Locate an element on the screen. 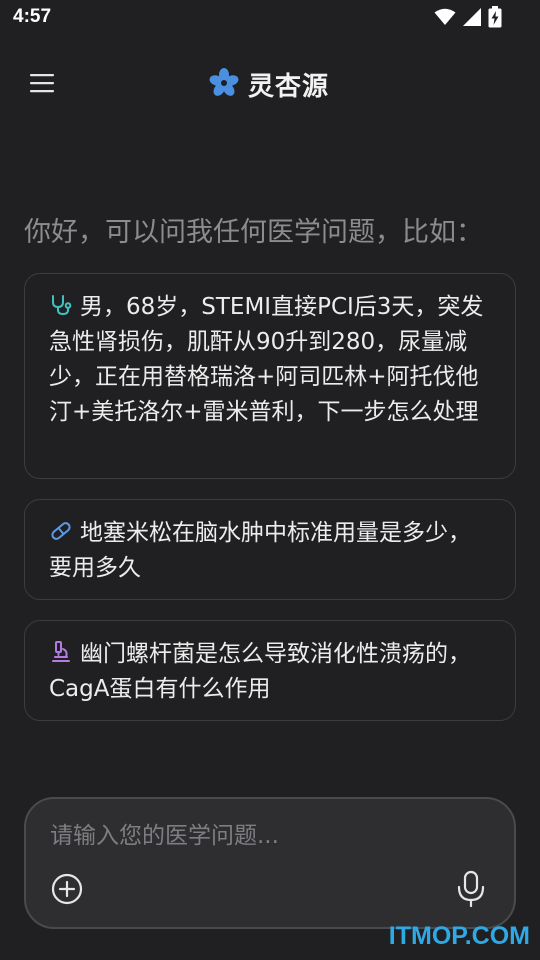 This screenshot has width=540, height=960. status-bar: 4:57 is located at coordinates (270, 18).